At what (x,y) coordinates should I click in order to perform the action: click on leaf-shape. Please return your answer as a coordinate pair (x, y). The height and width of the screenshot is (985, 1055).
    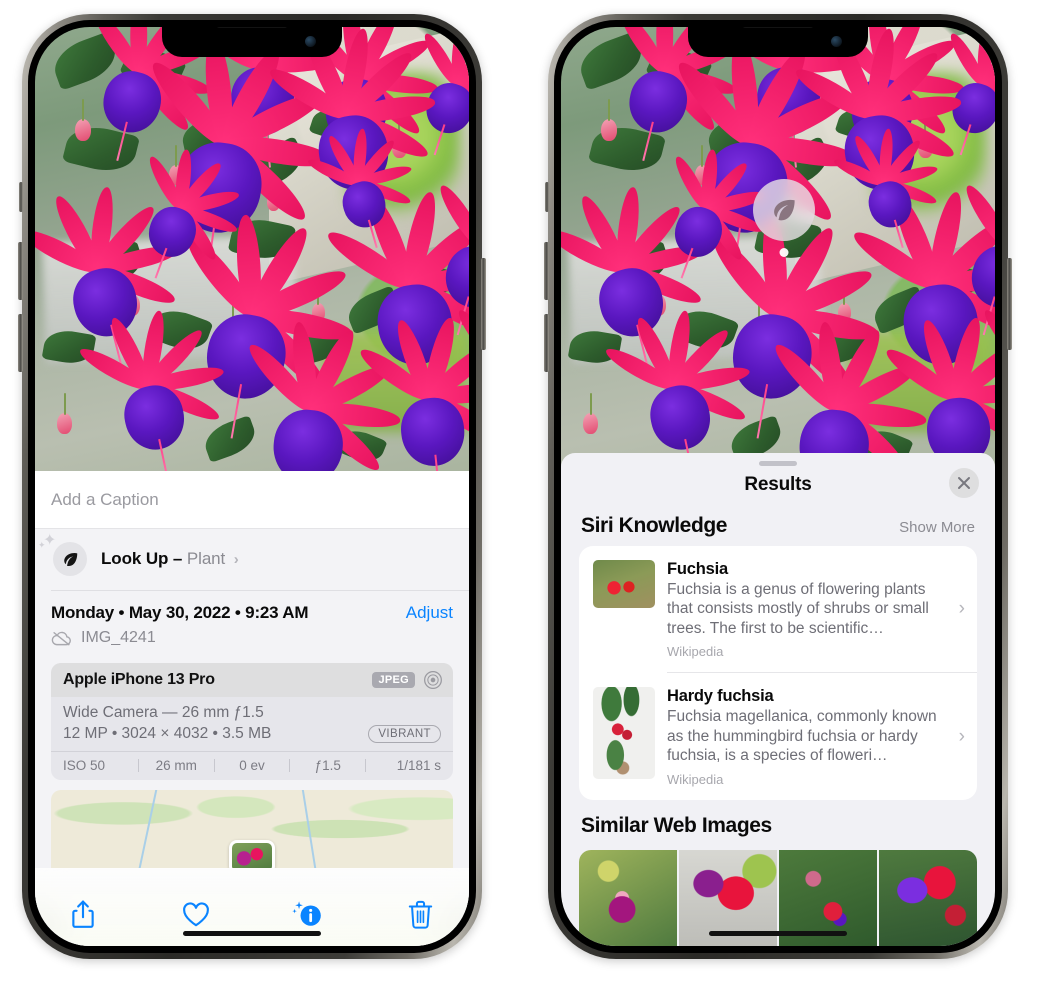
    Looking at the image, I should click on (230, 438).